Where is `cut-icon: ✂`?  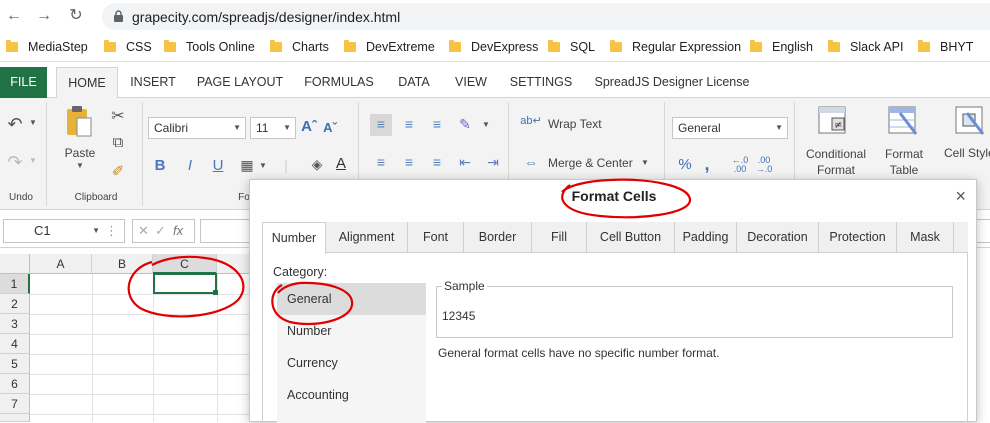 cut-icon: ✂ is located at coordinates (118, 116).